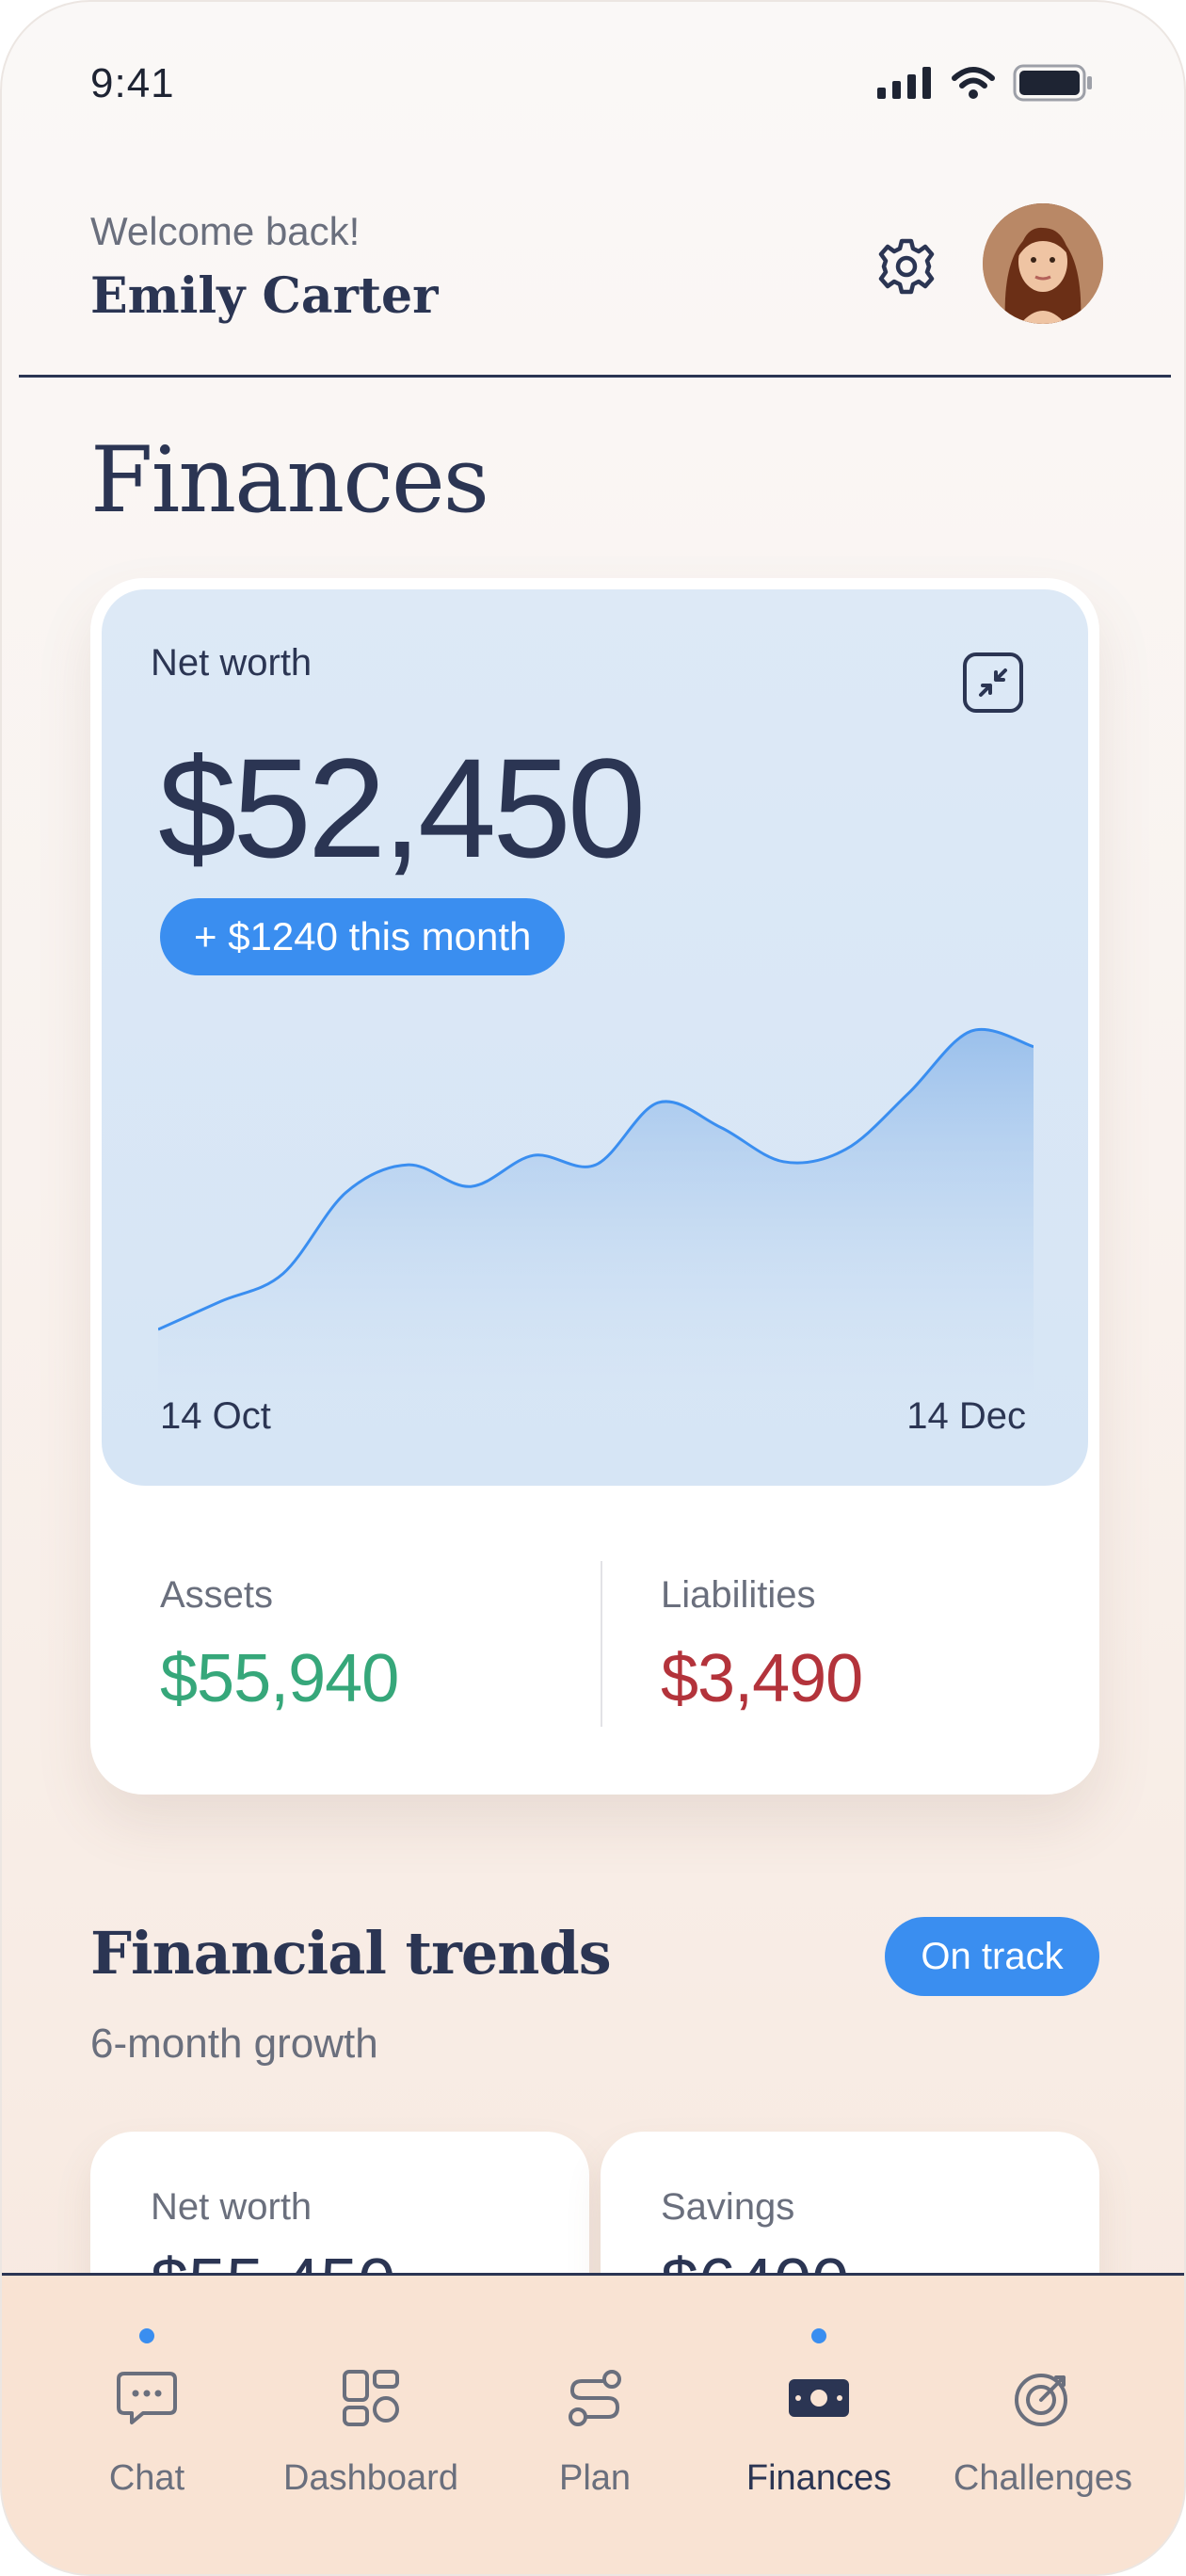 This screenshot has width=1186, height=2576. I want to click on target-icon, so click(1041, 2400).